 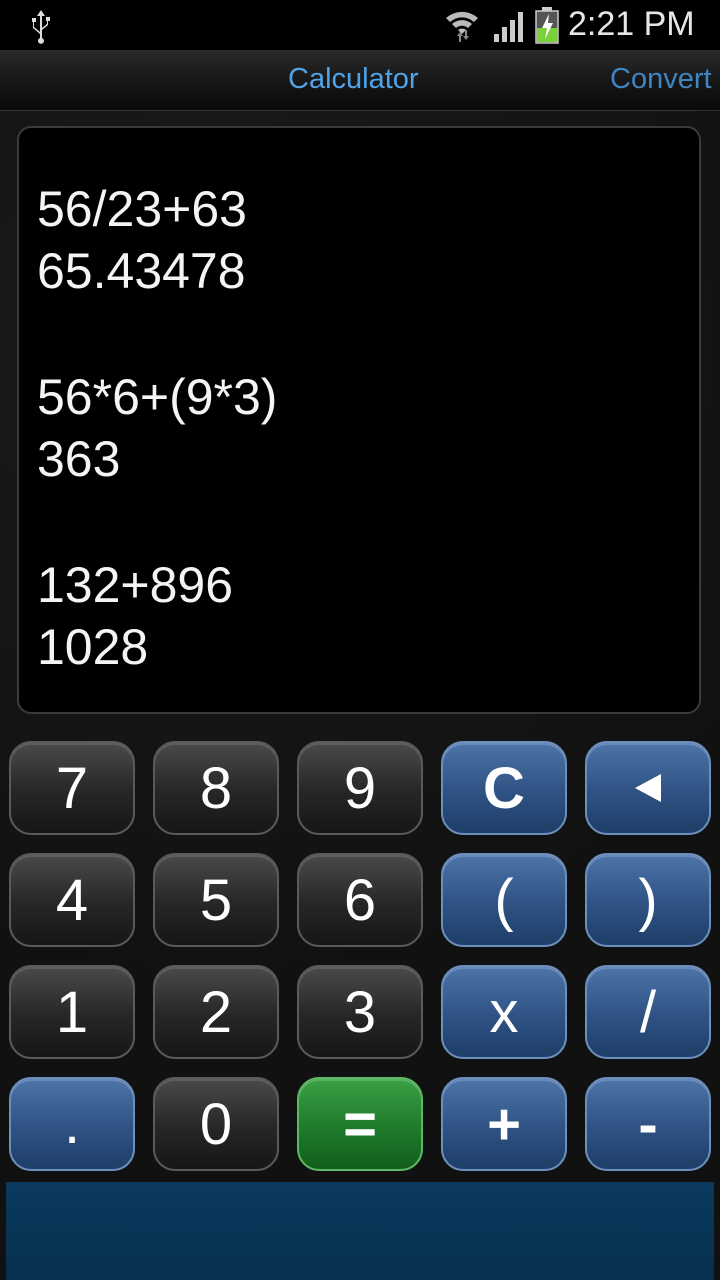 I want to click on close-paren-button: ), so click(x=648, y=900).